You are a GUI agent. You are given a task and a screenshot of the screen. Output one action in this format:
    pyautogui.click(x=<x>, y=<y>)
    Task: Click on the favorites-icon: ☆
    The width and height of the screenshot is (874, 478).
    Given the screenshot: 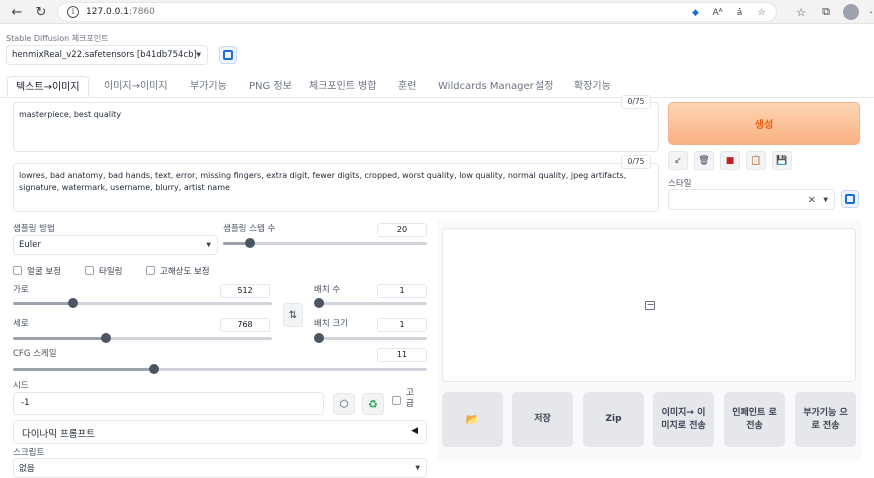 What is the action you would take?
    pyautogui.click(x=801, y=12)
    